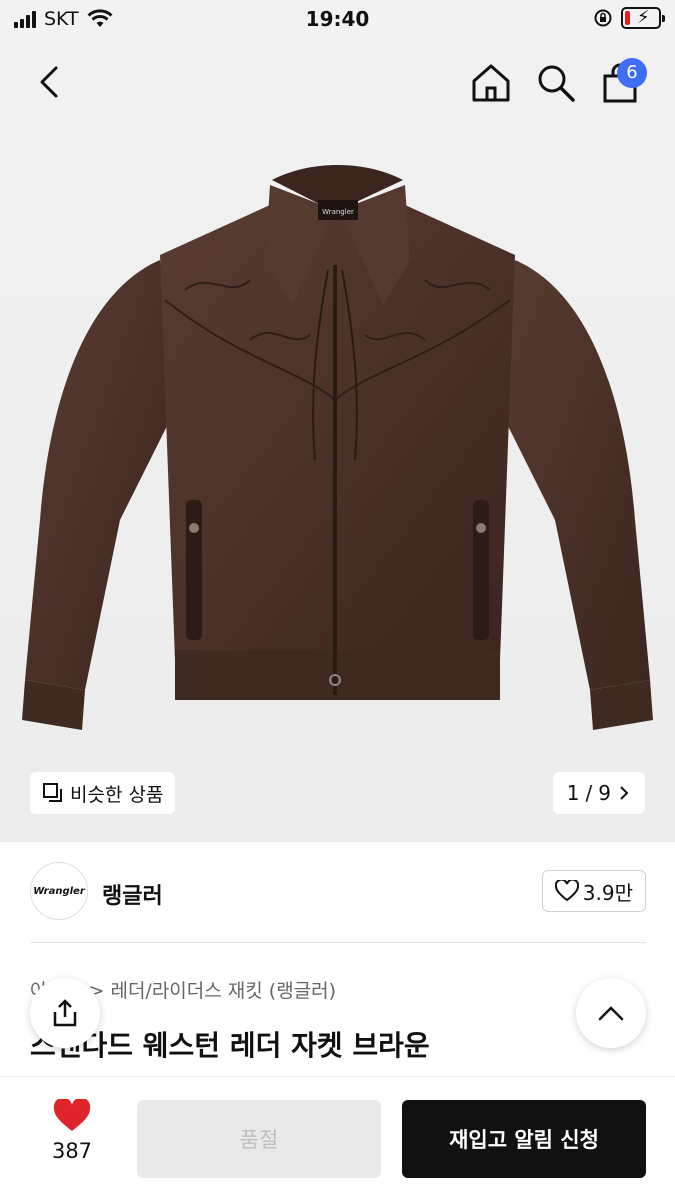  Describe the element at coordinates (117, 794) in the screenshot. I see `similar-products-label: 비슷한 상품` at that location.